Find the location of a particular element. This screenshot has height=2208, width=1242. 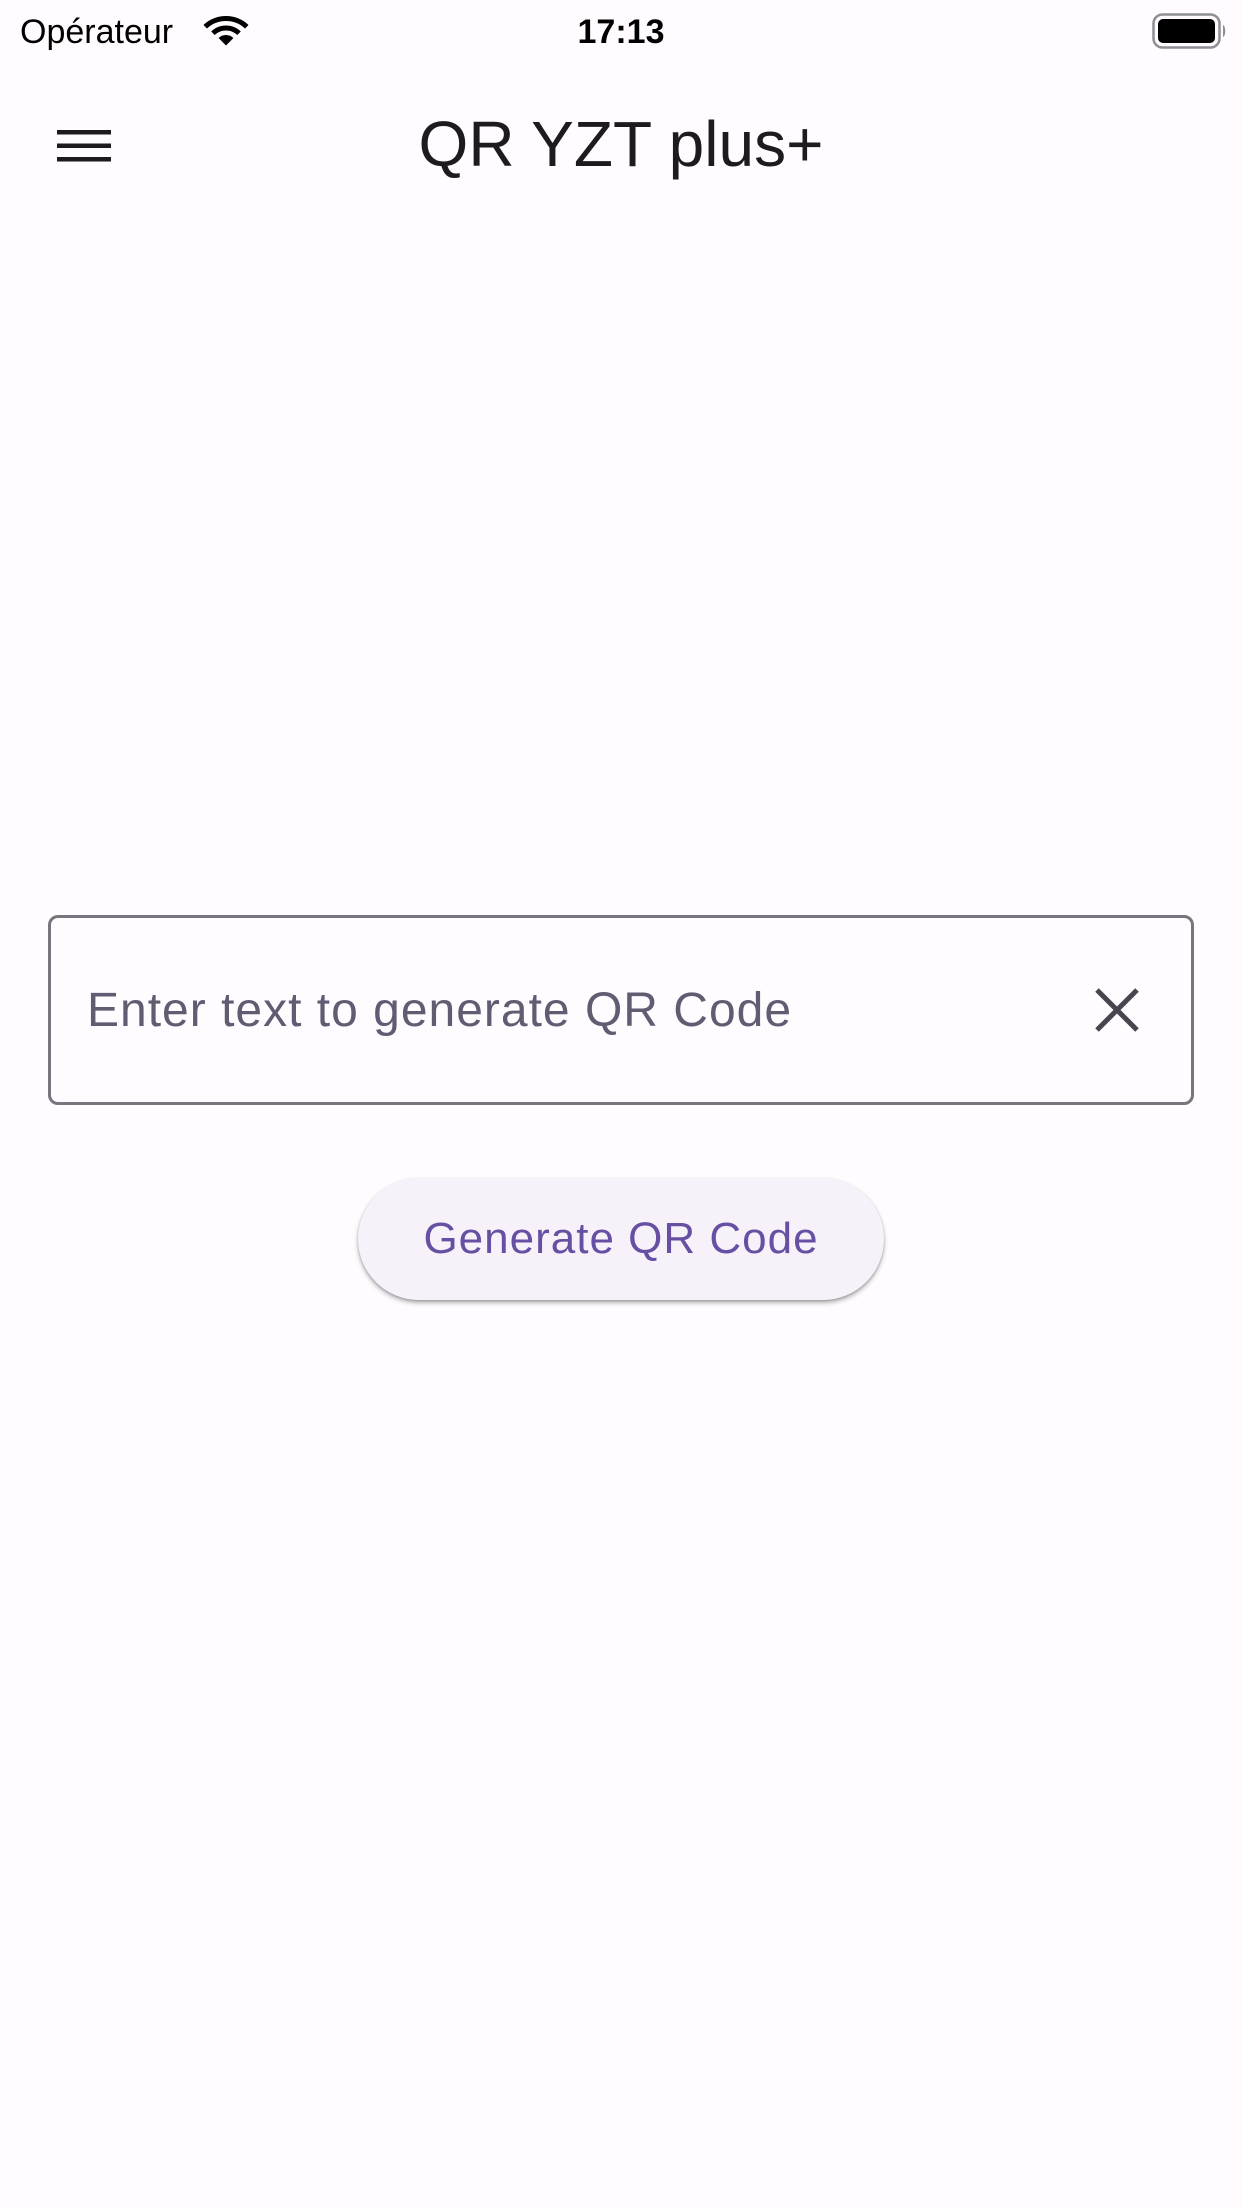

qr-text-field is located at coordinates (621, 1010).